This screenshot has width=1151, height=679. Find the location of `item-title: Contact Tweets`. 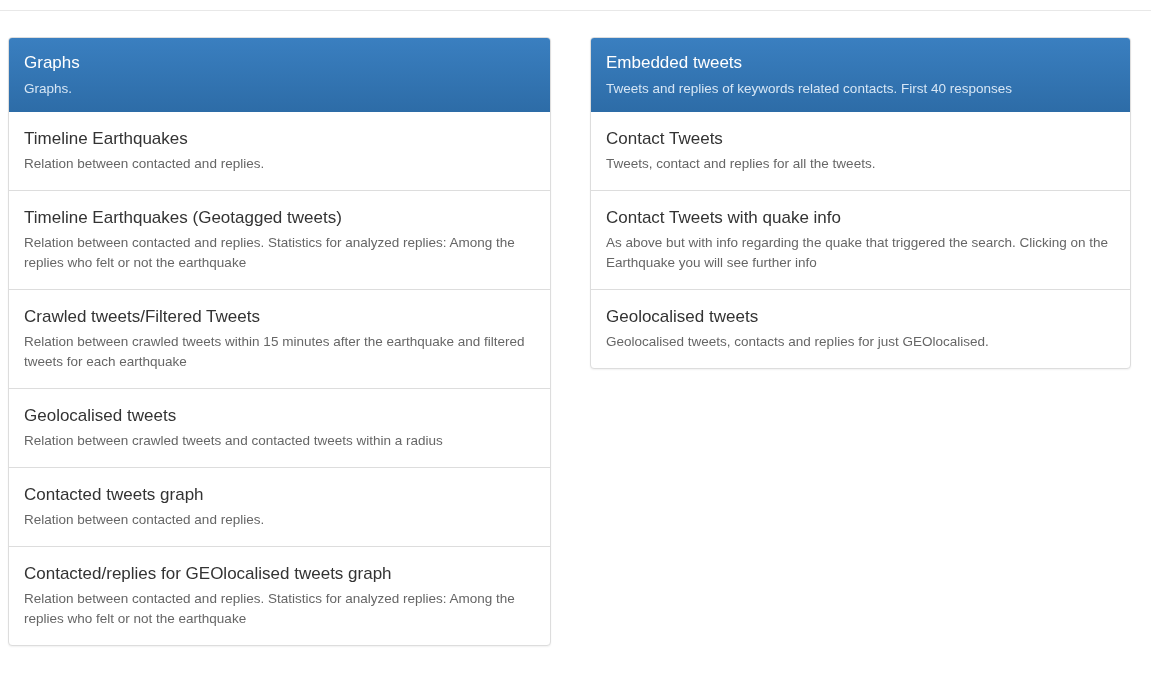

item-title: Contact Tweets is located at coordinates (860, 139).